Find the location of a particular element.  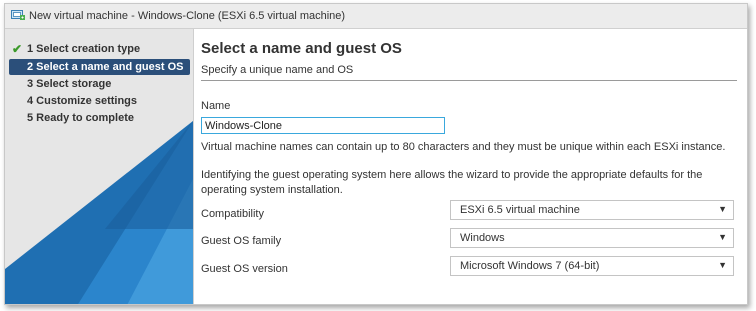

os-family-label: Guest OS family is located at coordinates (241, 241).